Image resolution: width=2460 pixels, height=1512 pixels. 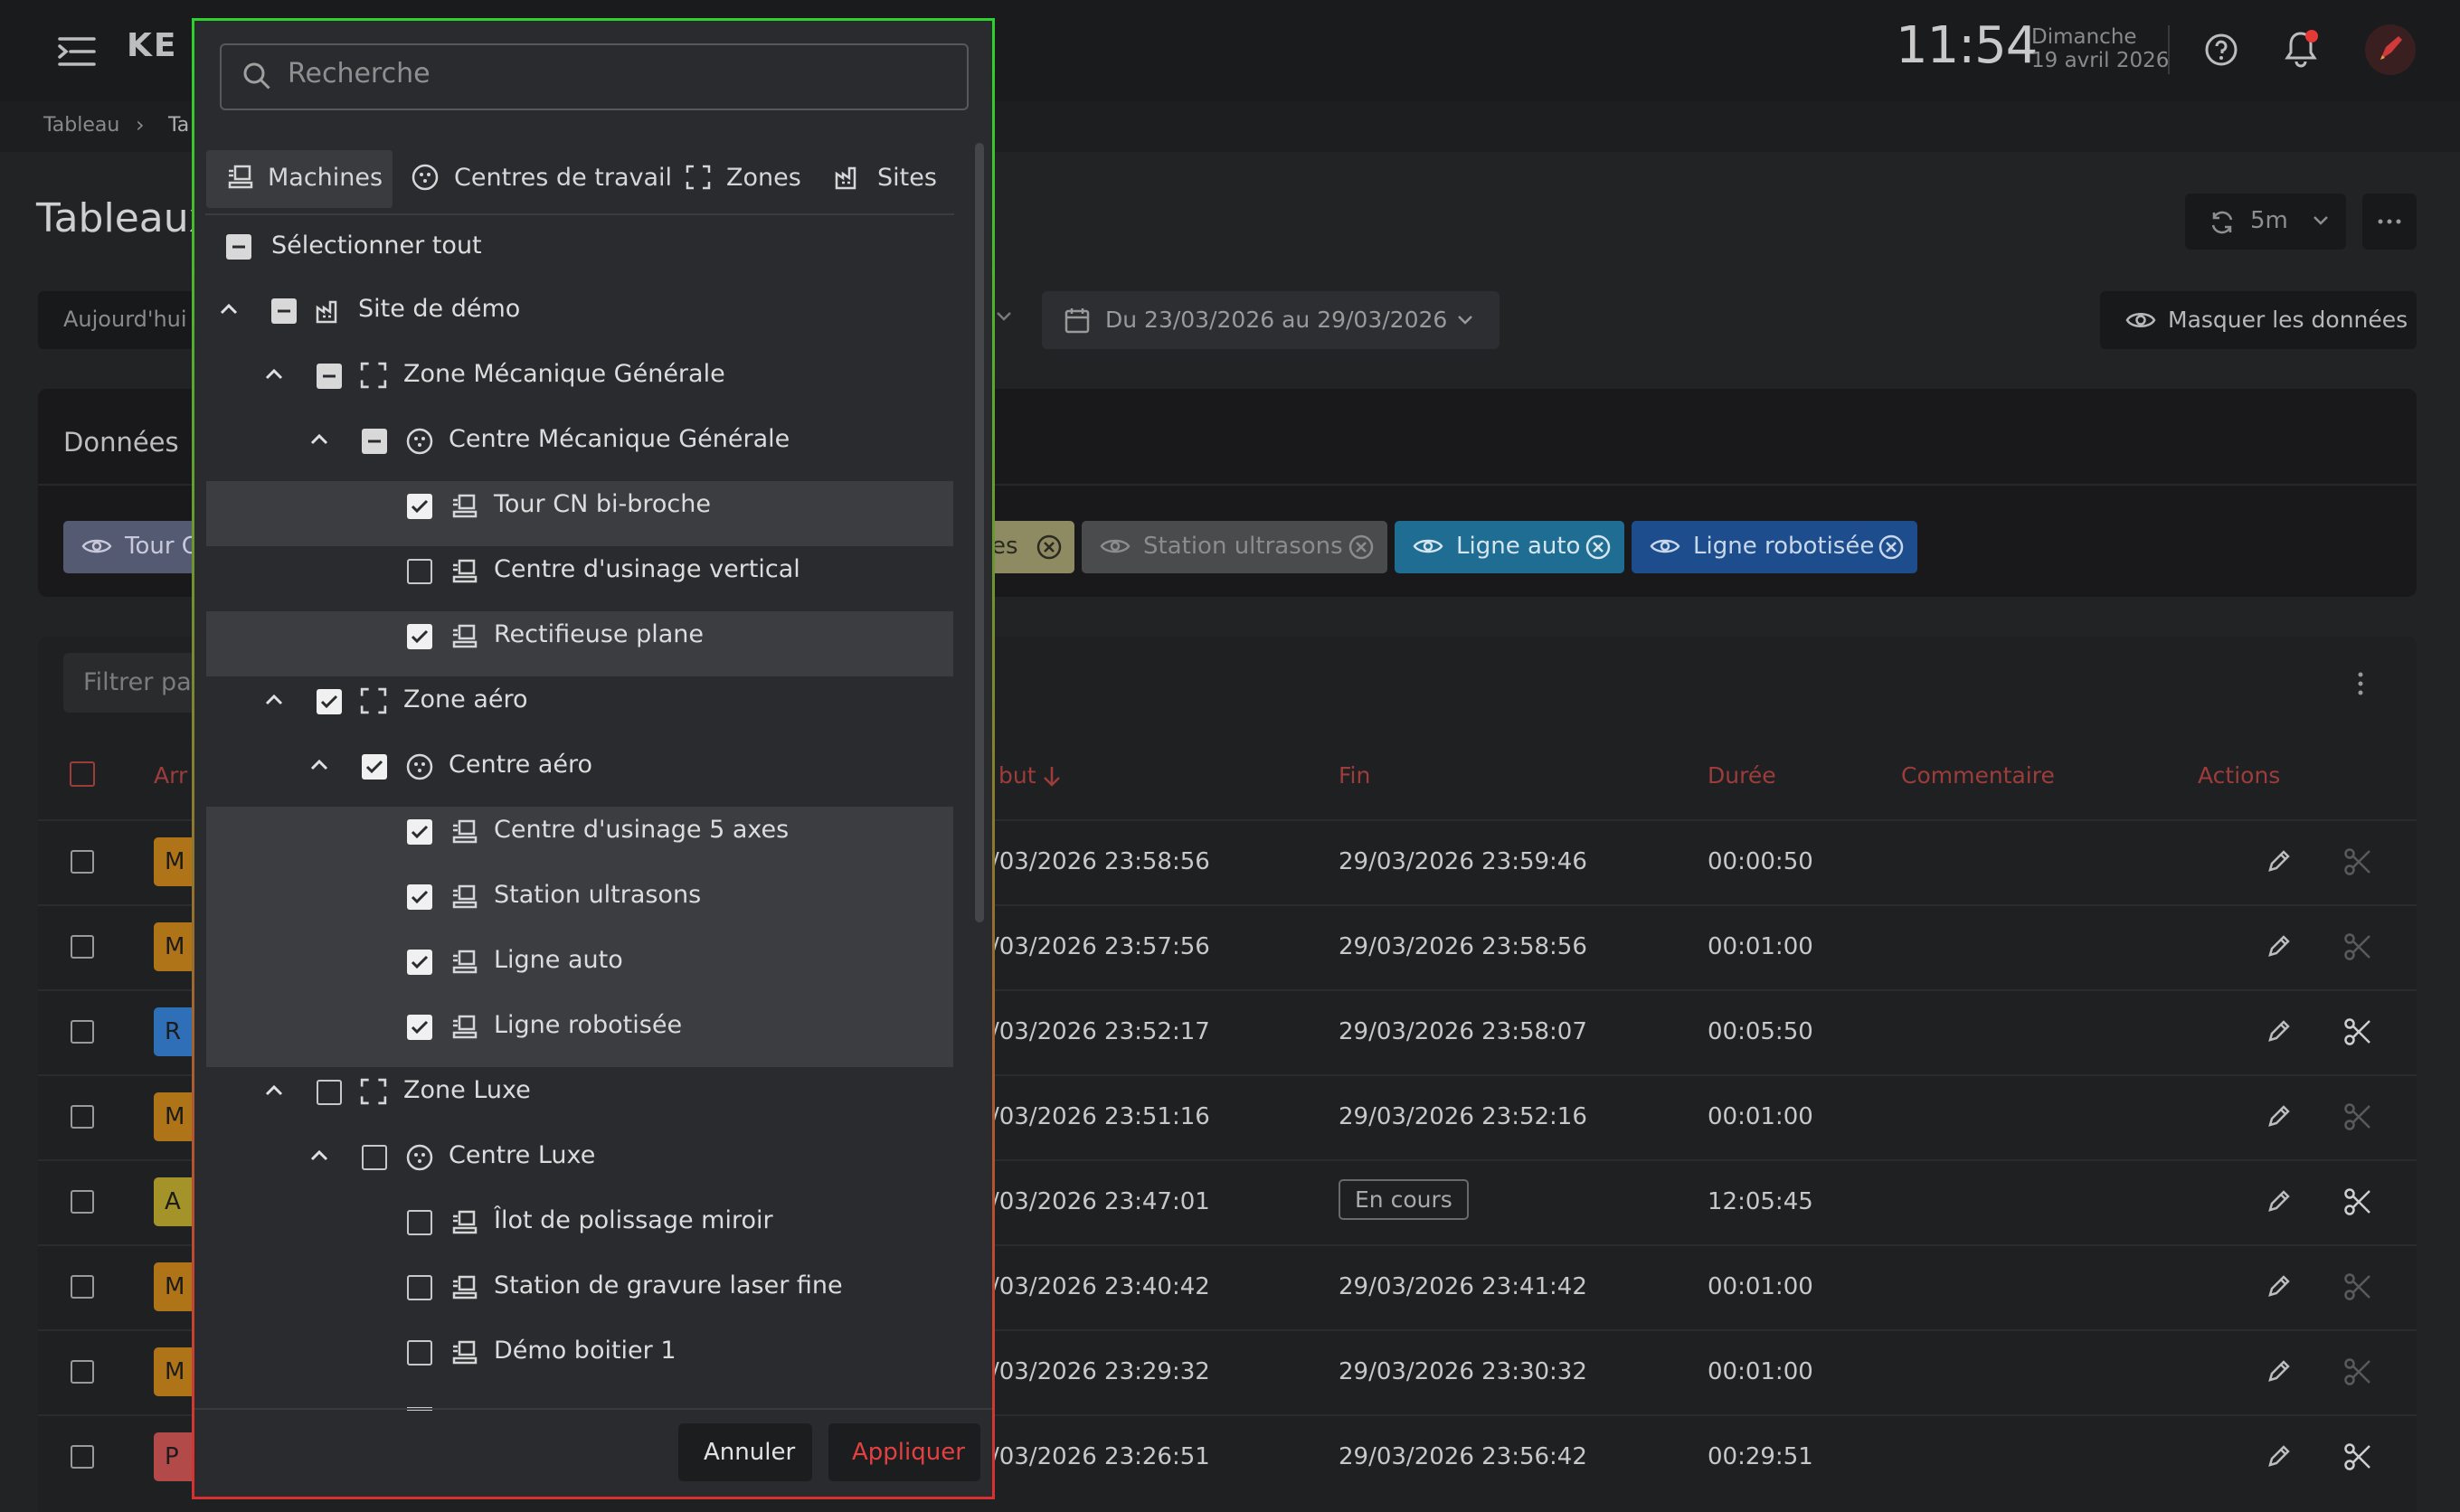 What do you see at coordinates (77, 51) in the screenshot?
I see `menu-toggle-icon` at bounding box center [77, 51].